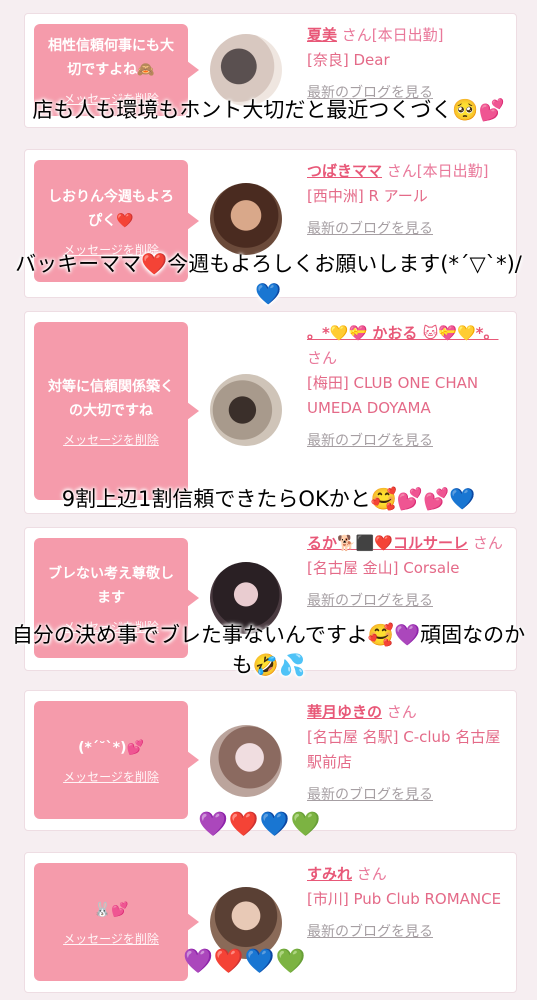  What do you see at coordinates (404, 899) in the screenshot?
I see `shop-info: [市川] Pub Club ROMANCE` at bounding box center [404, 899].